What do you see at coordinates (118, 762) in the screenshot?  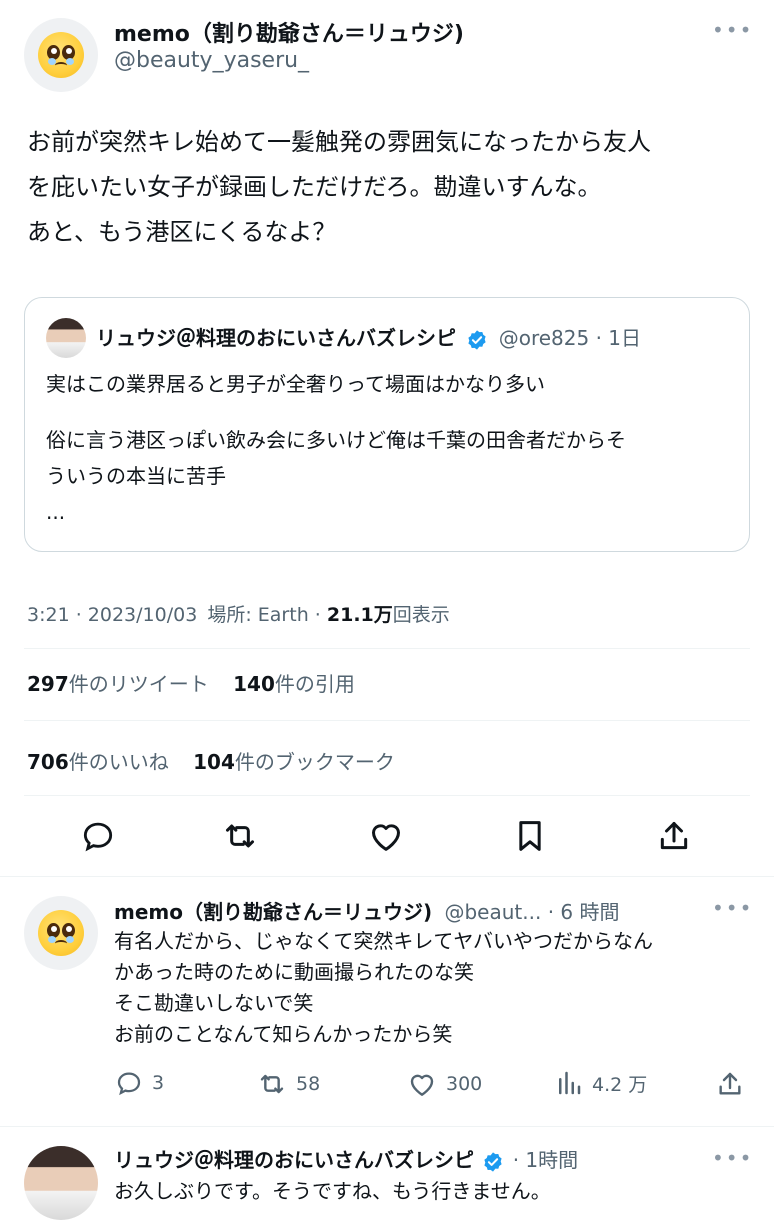 I see `likes-label: 件のいいね` at bounding box center [118, 762].